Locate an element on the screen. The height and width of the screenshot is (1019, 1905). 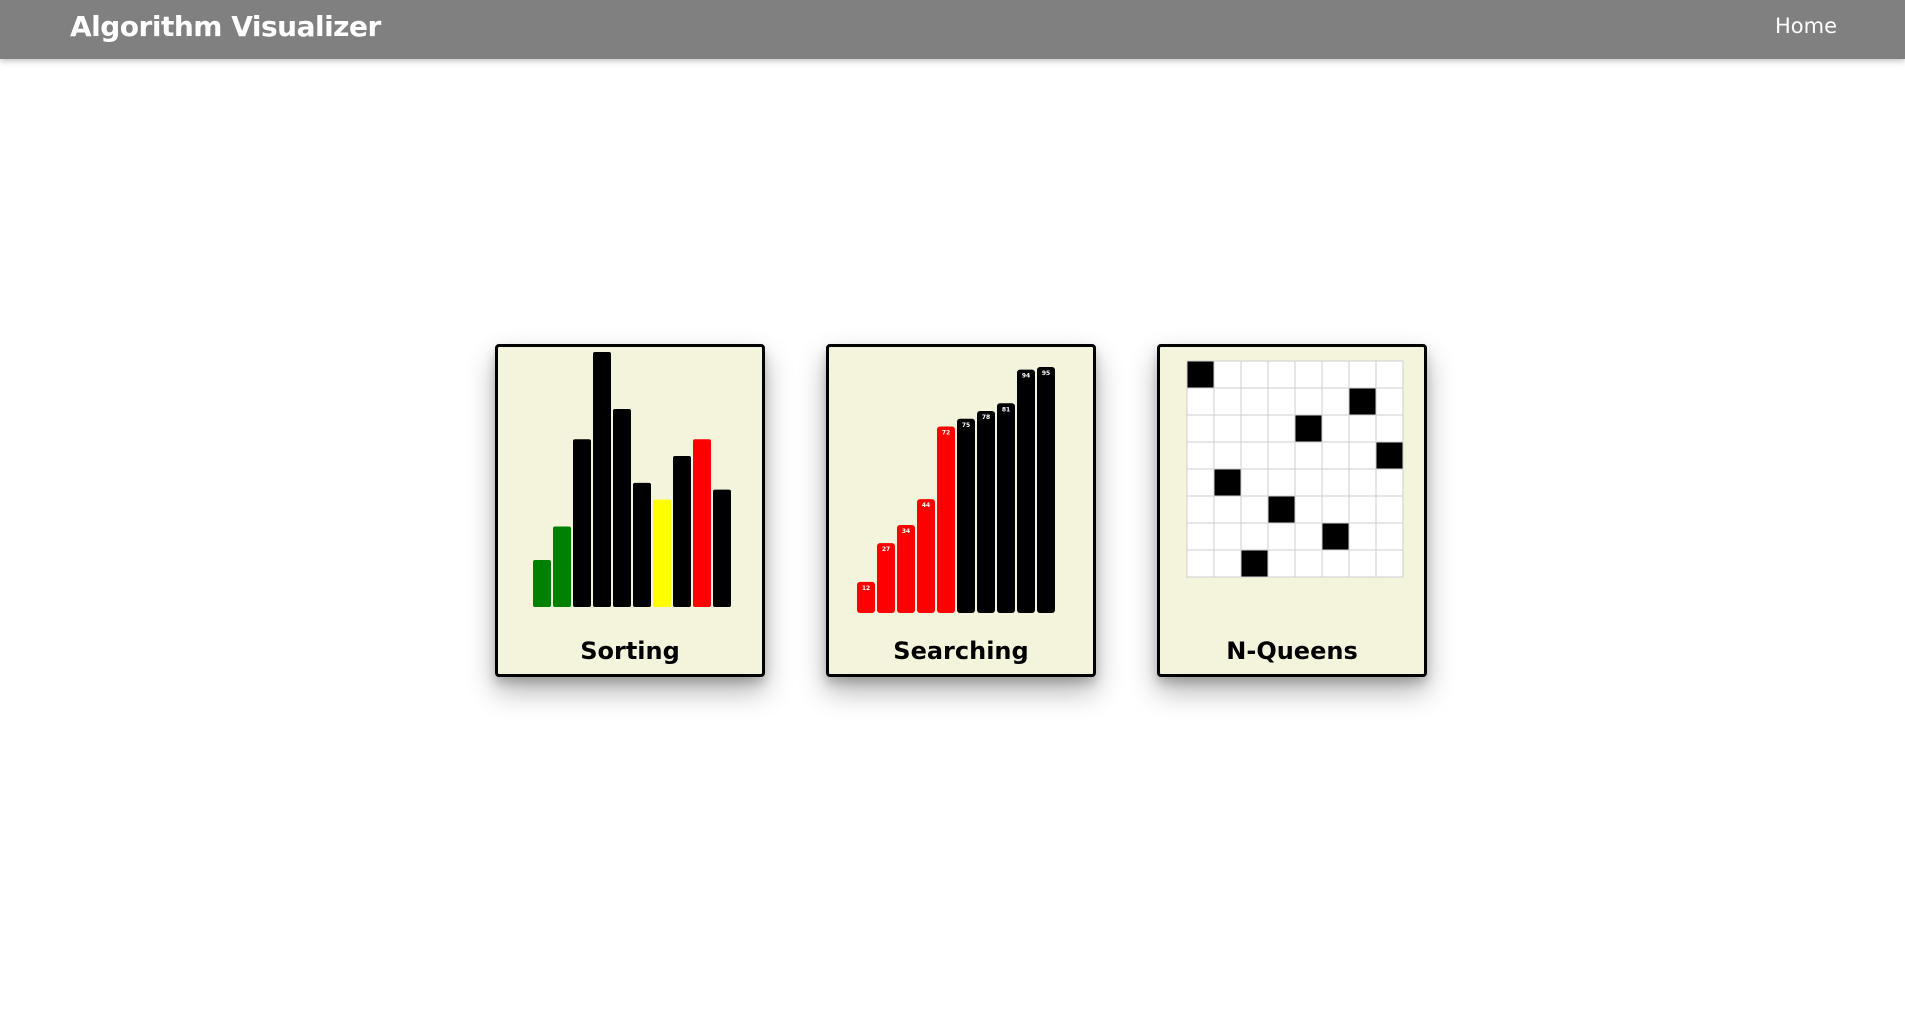
card-searching: 12 27 34 44 72 75 78 81 94 95 Searching is located at coordinates (961, 510).